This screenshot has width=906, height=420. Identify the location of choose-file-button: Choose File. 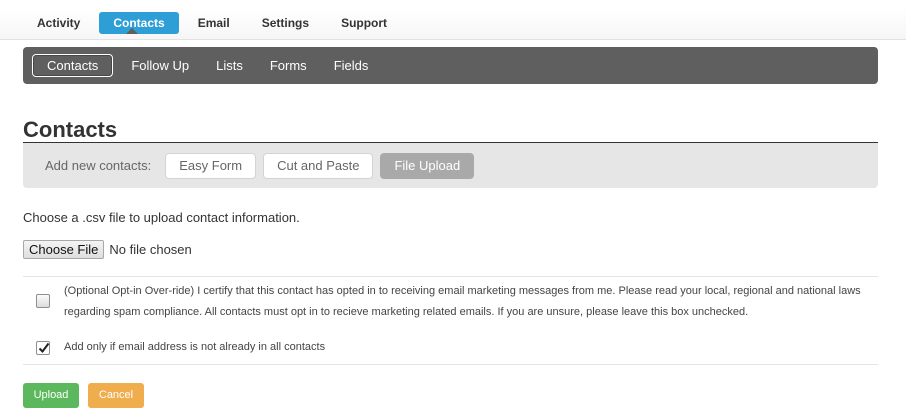
(64, 249).